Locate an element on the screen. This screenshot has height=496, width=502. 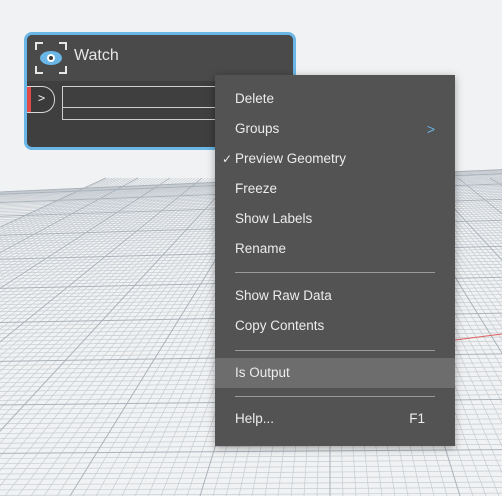
menu-item-delete: Delete is located at coordinates (335, 99).